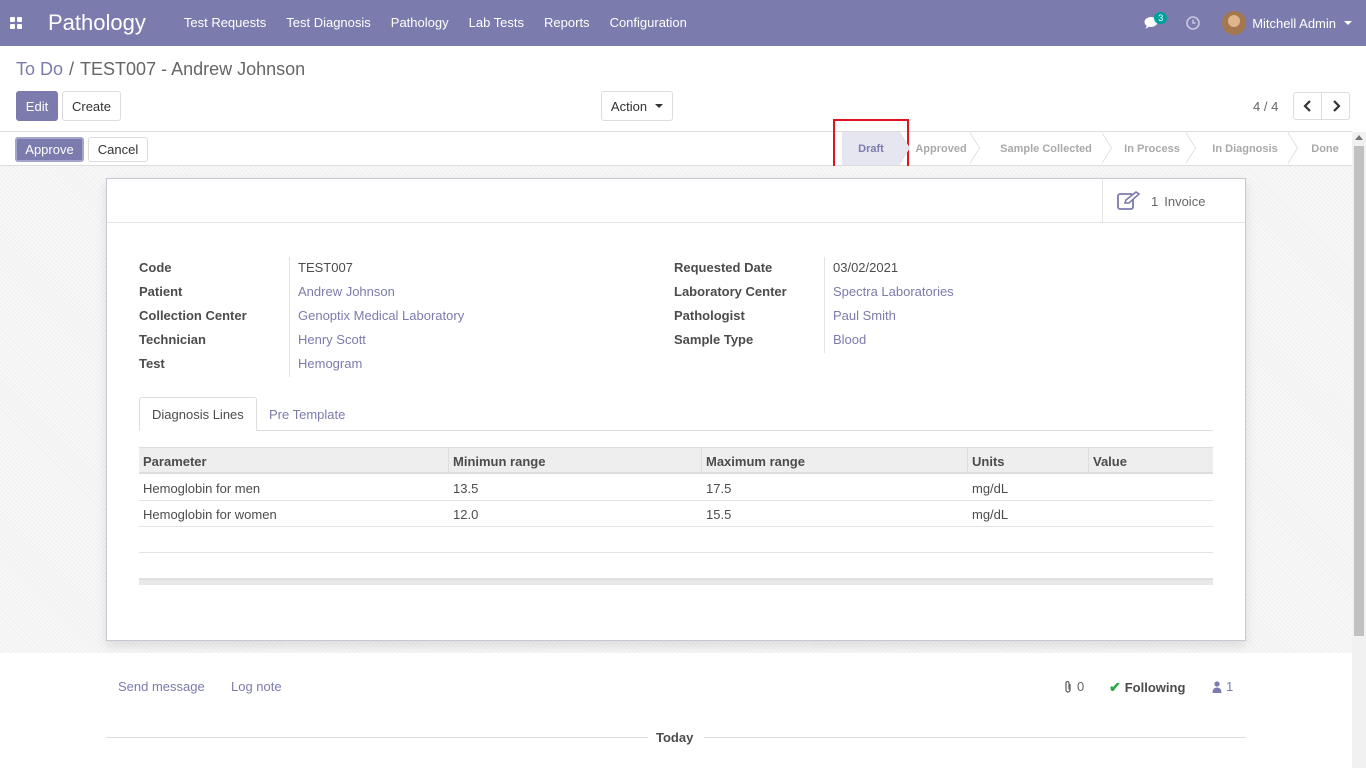 Image resolution: width=1366 pixels, height=768 pixels. What do you see at coordinates (1294, 23) in the screenshot?
I see `user-name: Mitchell Admin` at bounding box center [1294, 23].